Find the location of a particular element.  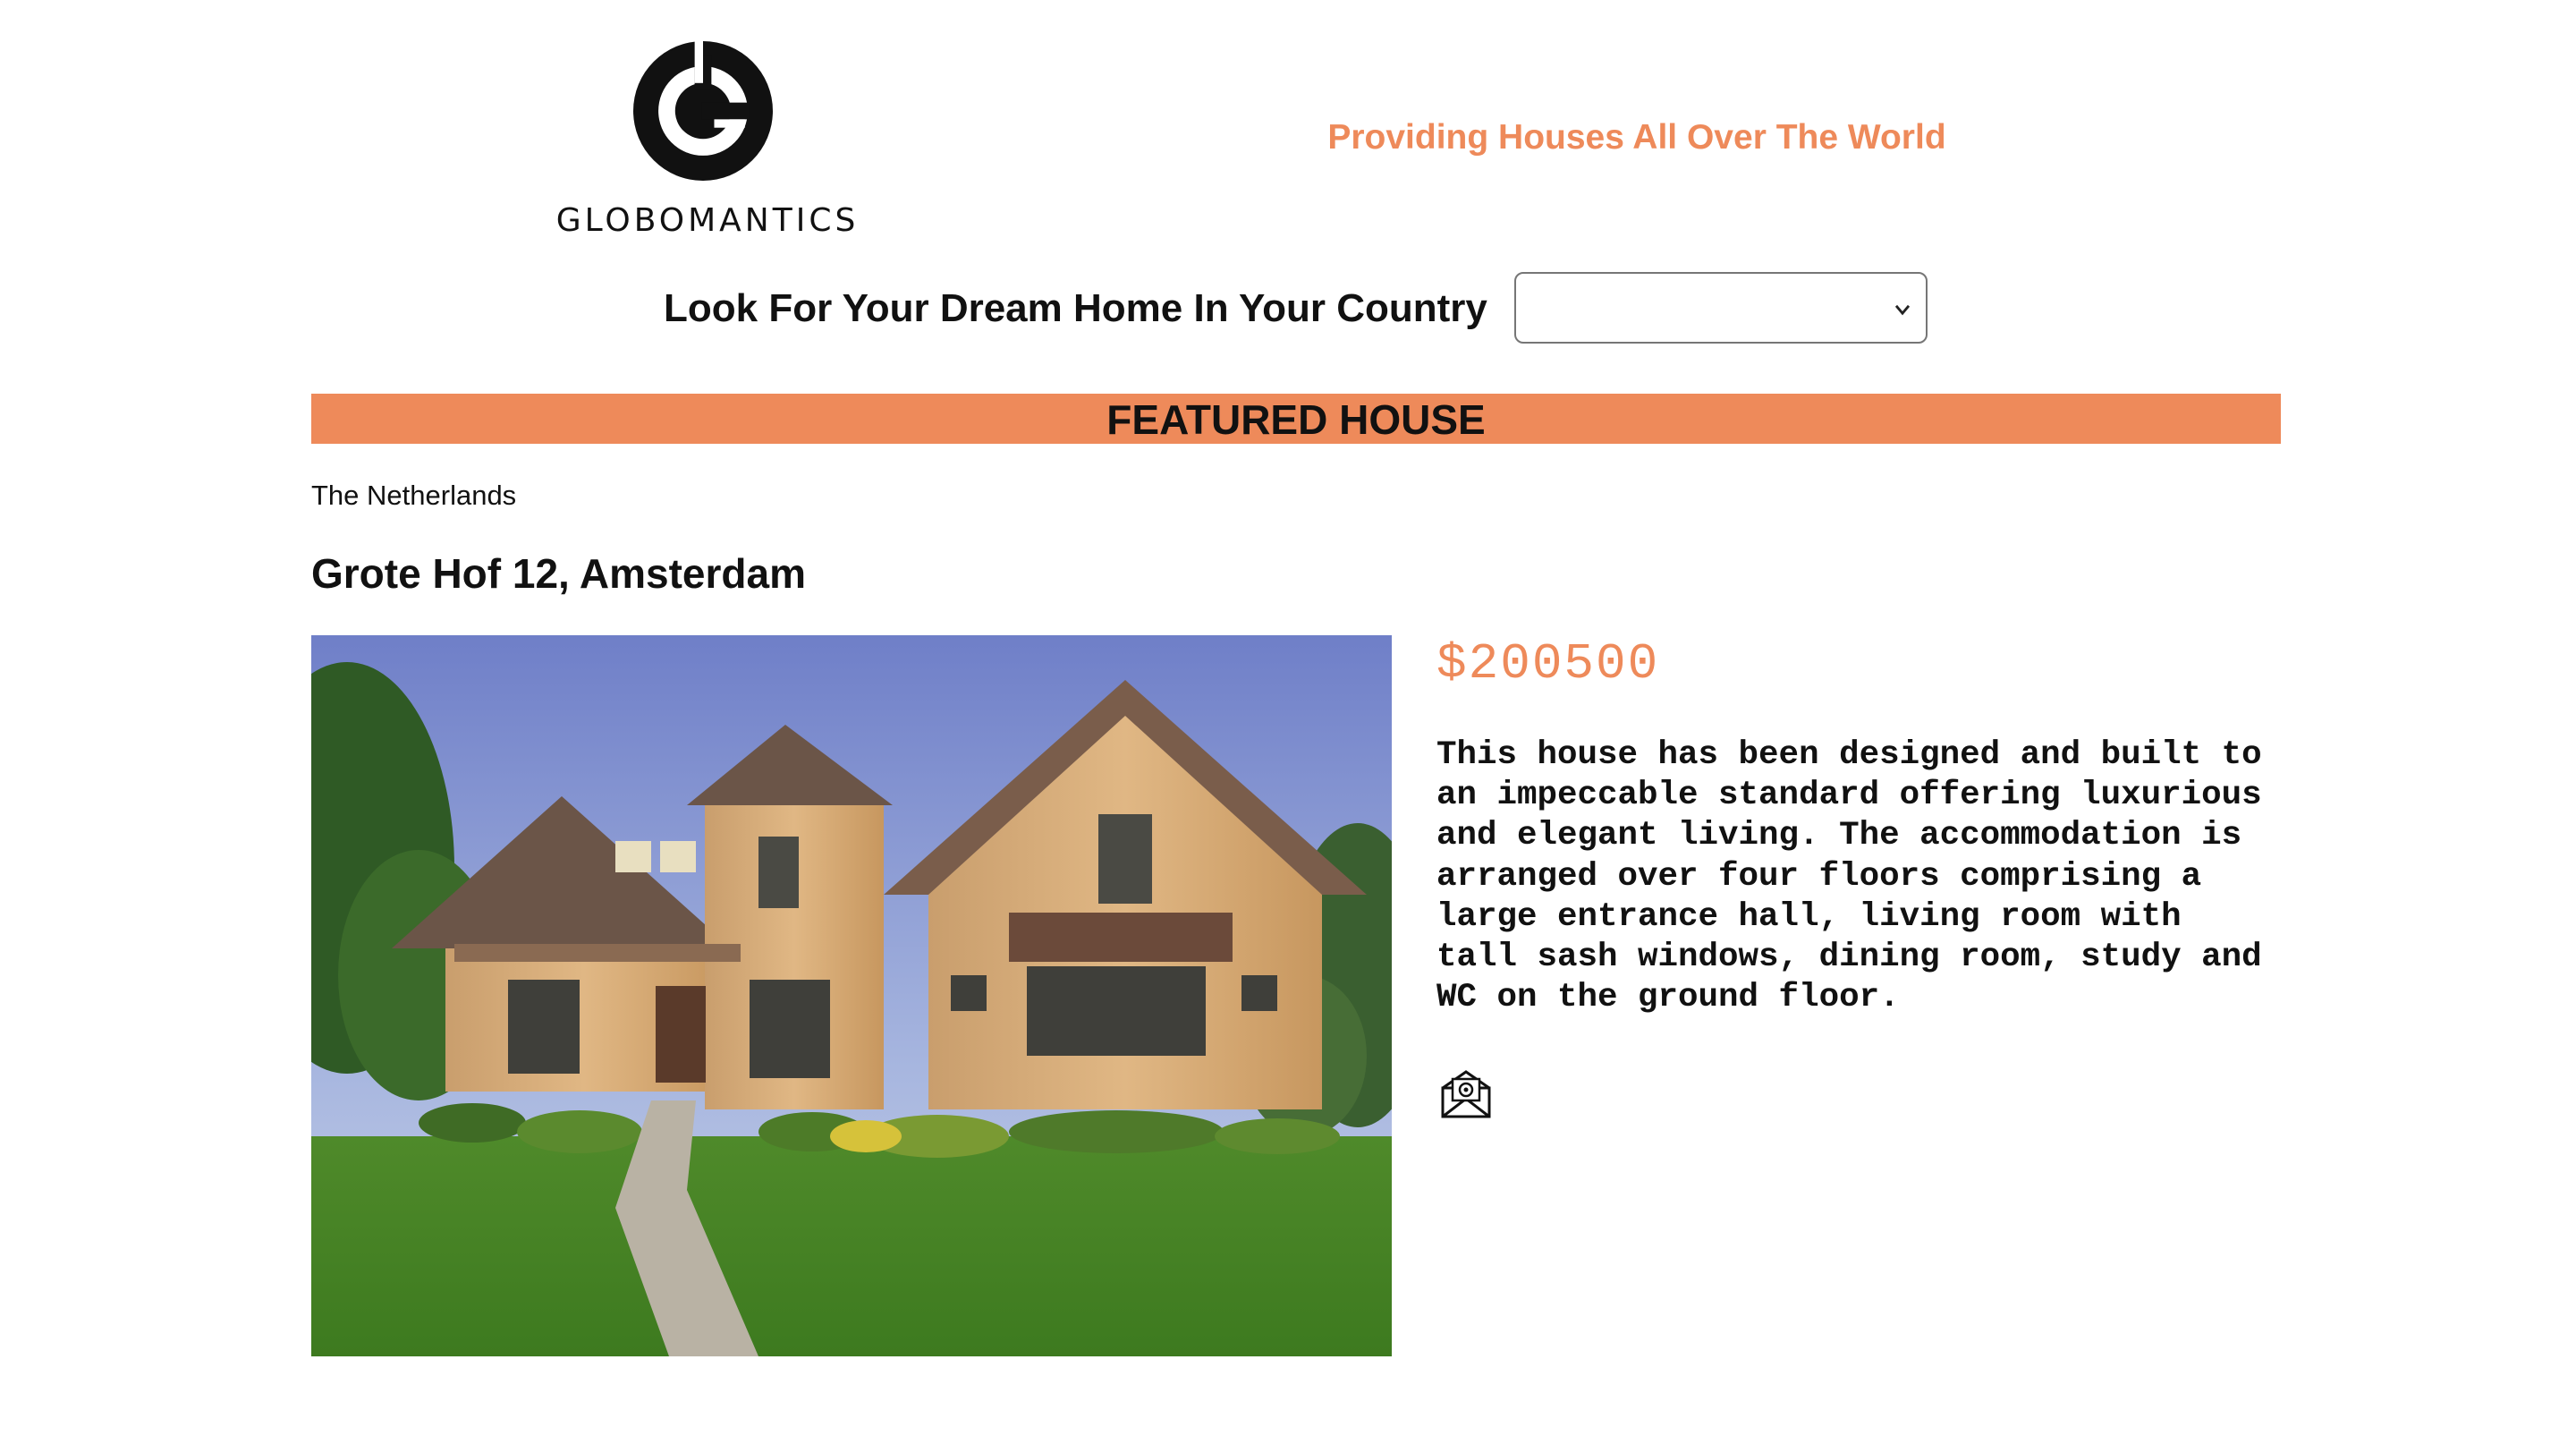

company-logo: GLOBOMANTICS is located at coordinates (707, 144).